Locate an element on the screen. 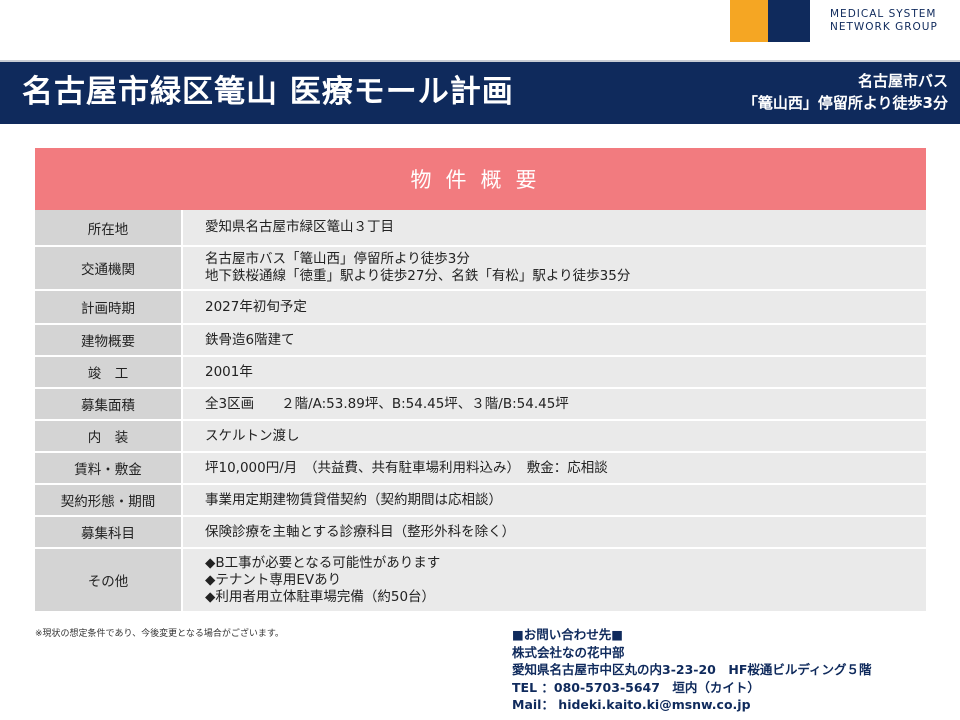 The image size is (960, 720). logo-orange-block is located at coordinates (749, 21).